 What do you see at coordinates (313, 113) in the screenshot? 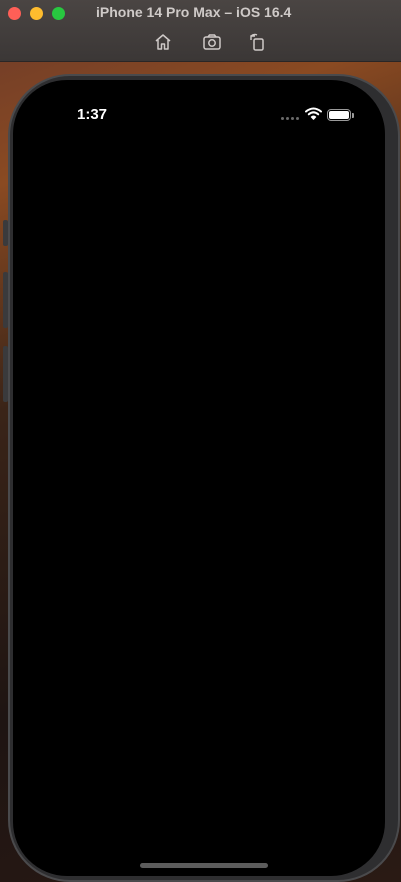
I see `wifi-icon` at bounding box center [313, 113].